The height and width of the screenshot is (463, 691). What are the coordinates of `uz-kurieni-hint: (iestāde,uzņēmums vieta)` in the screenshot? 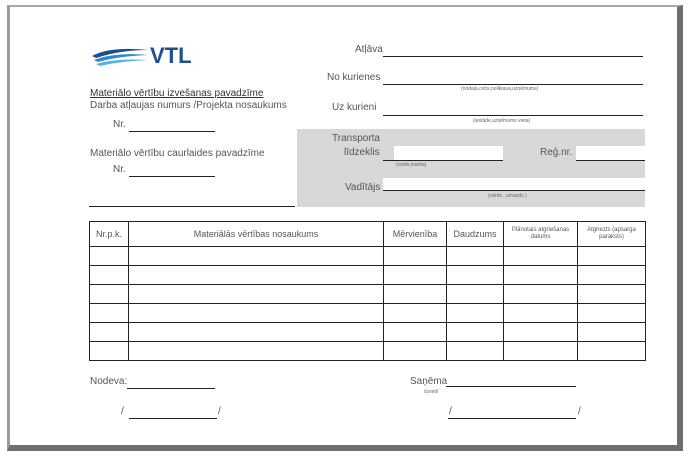 It's located at (502, 121).